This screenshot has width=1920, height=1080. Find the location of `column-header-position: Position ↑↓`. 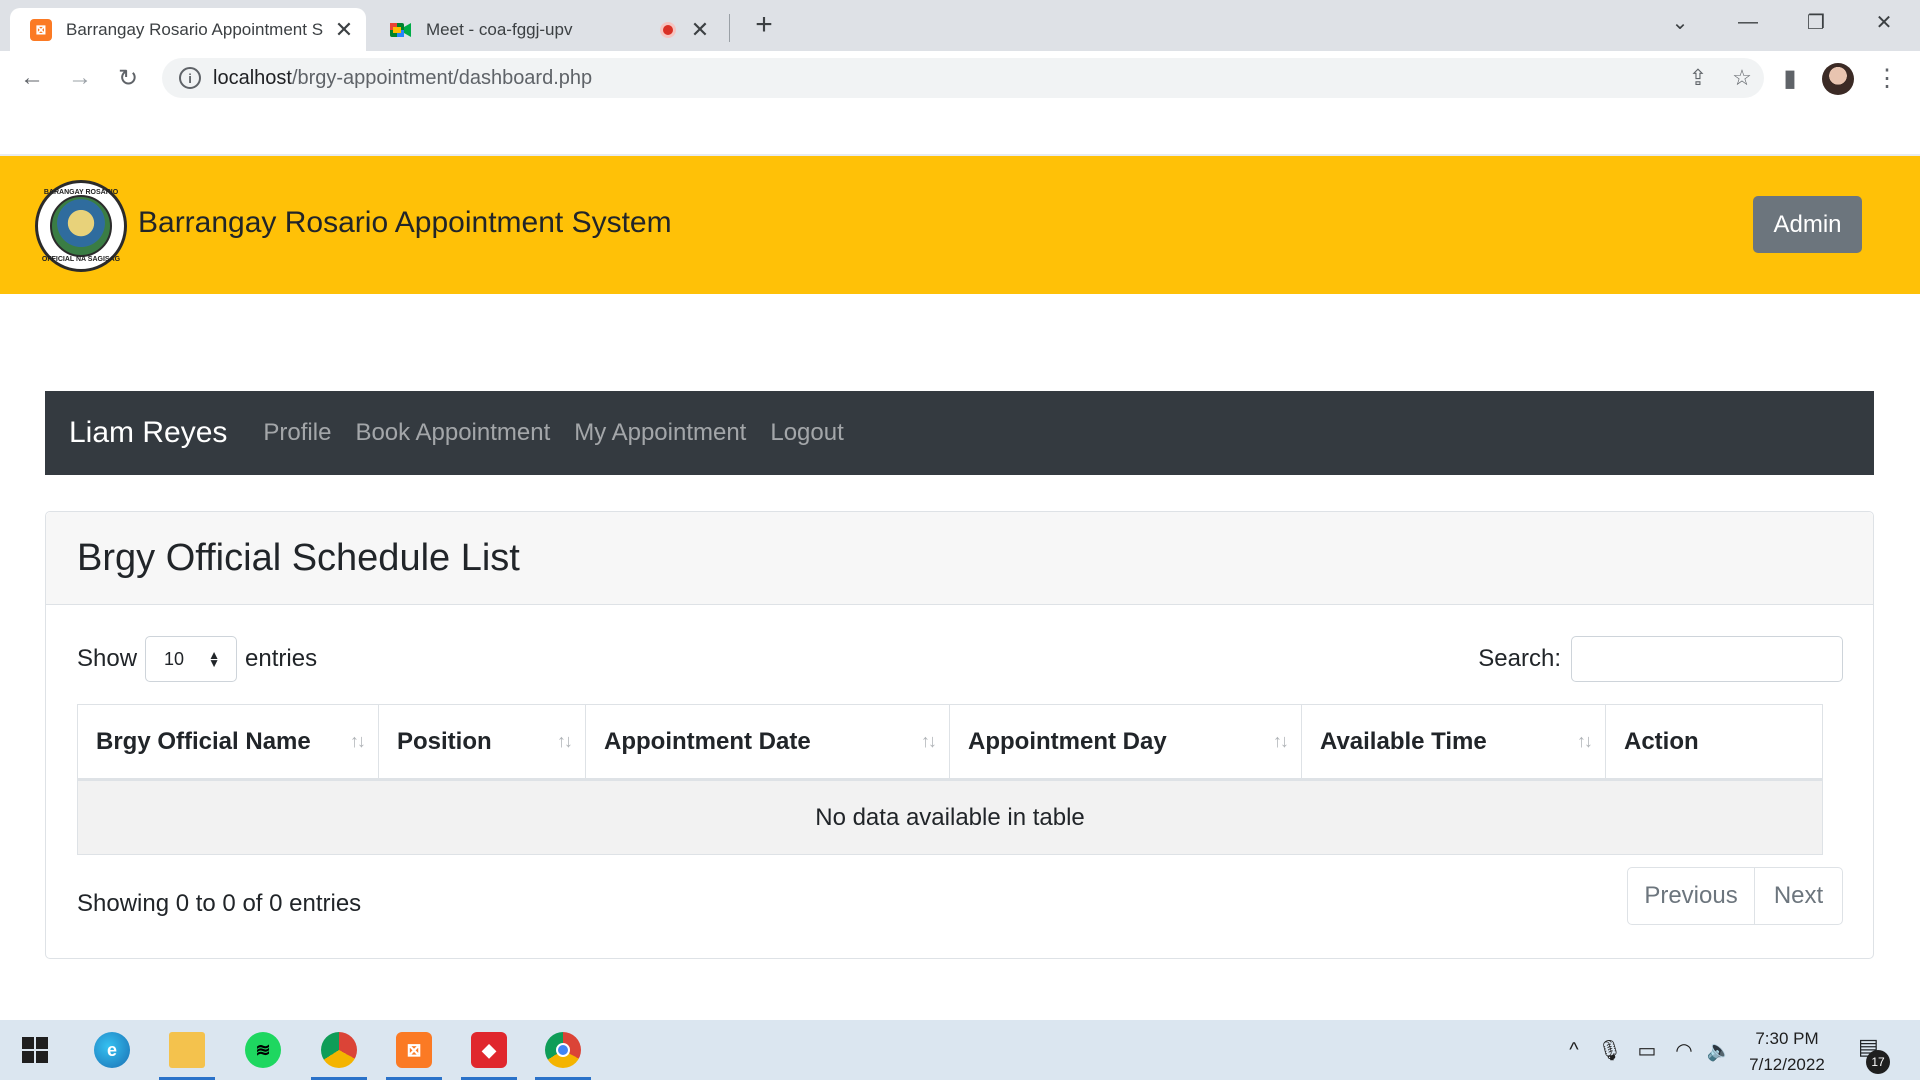

column-header-position: Position ↑↓ is located at coordinates (482, 742).